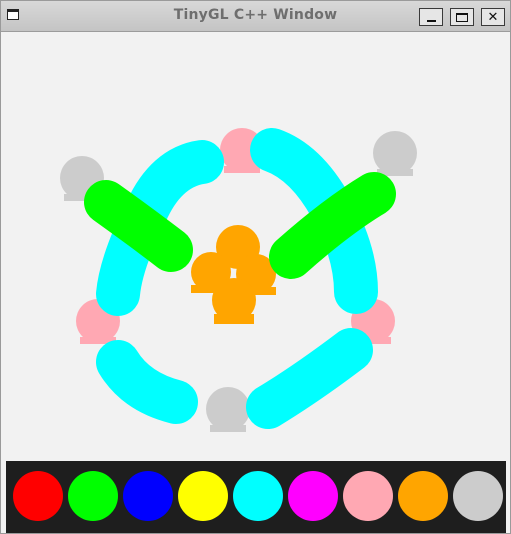 Image resolution: width=511 pixels, height=534 pixels. I want to click on minimize-icon, so click(431, 20).